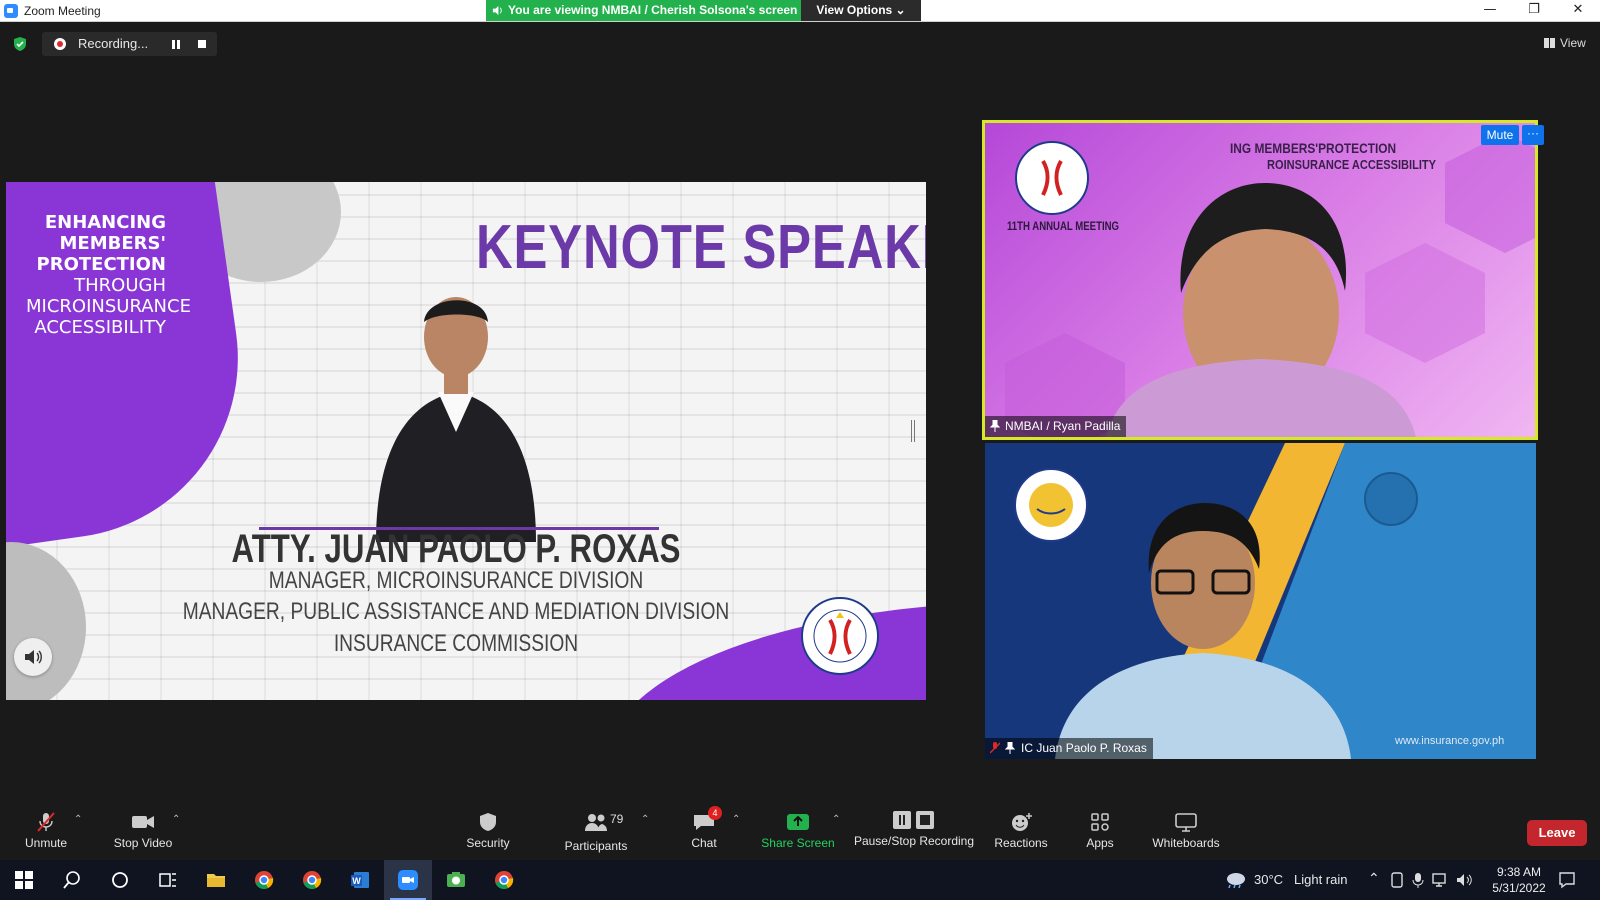 This screenshot has height=900, width=1600. I want to click on unmute-label: Unmute, so click(46, 843).